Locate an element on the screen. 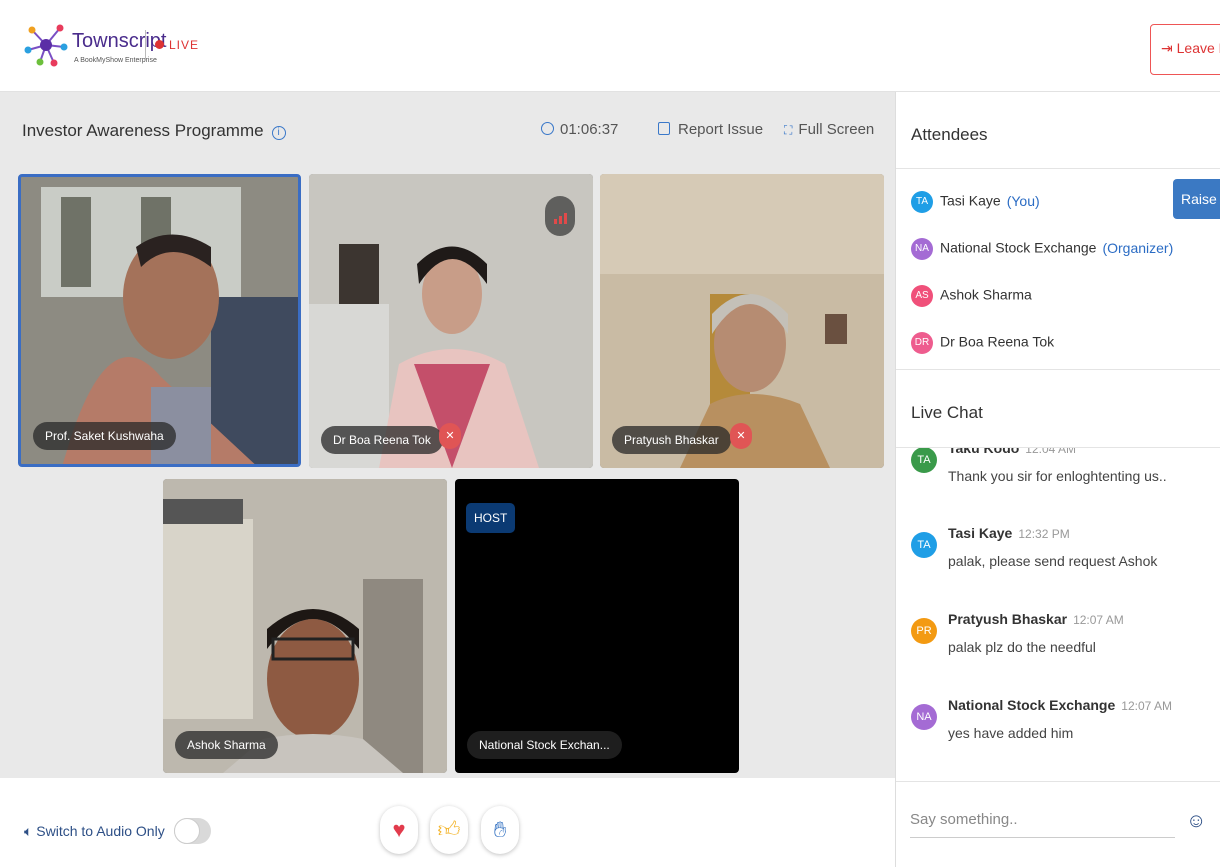 This screenshot has width=1220, height=867. heart-reaction-button: ♥ is located at coordinates (399, 830).